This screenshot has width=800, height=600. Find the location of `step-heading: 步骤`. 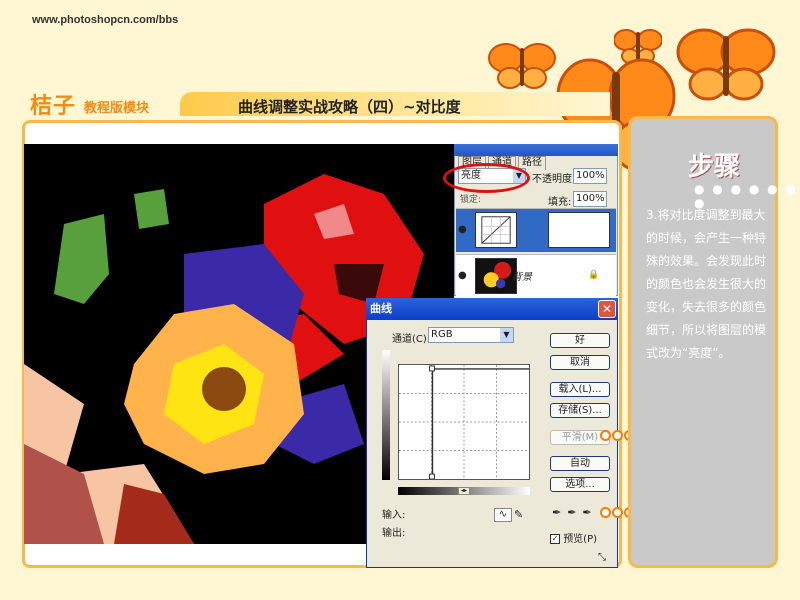

step-heading: 步骤 is located at coordinates (714, 167).